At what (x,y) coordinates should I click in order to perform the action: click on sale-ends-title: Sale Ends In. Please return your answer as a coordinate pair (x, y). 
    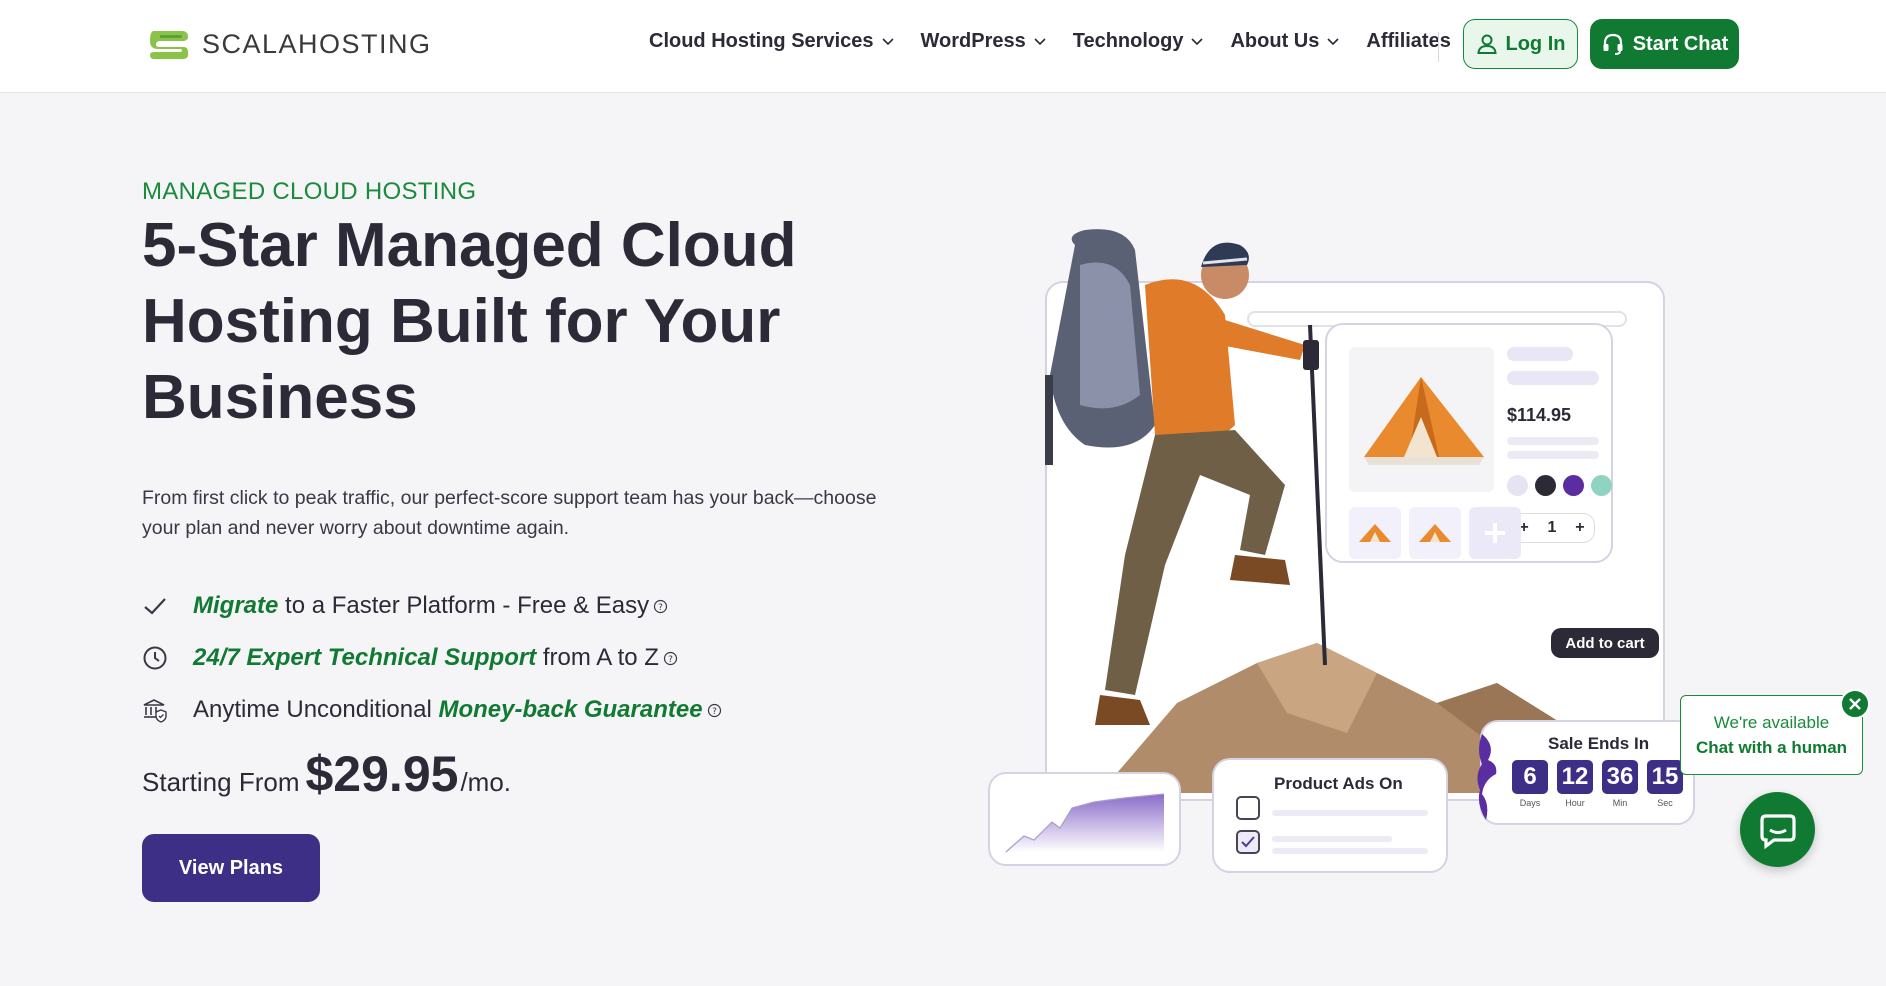
    Looking at the image, I should click on (1599, 743).